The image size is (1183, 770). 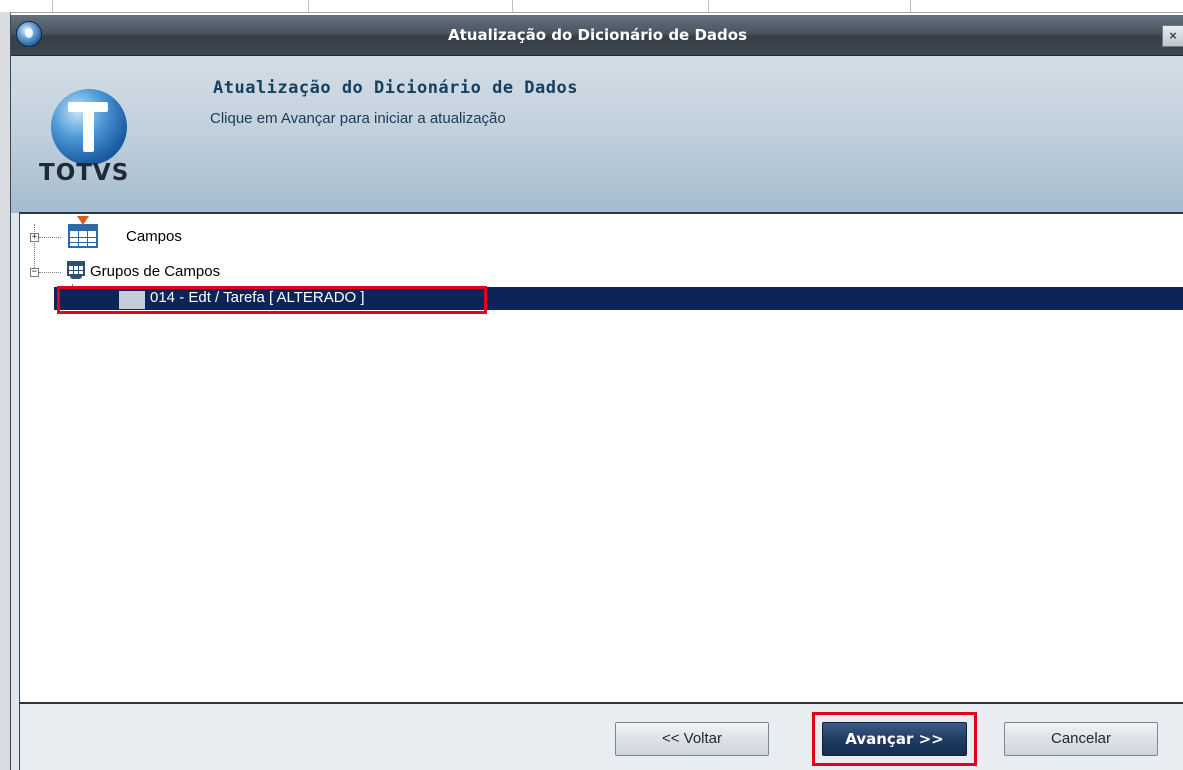 I want to click on close-button: ×, so click(x=1172, y=36).